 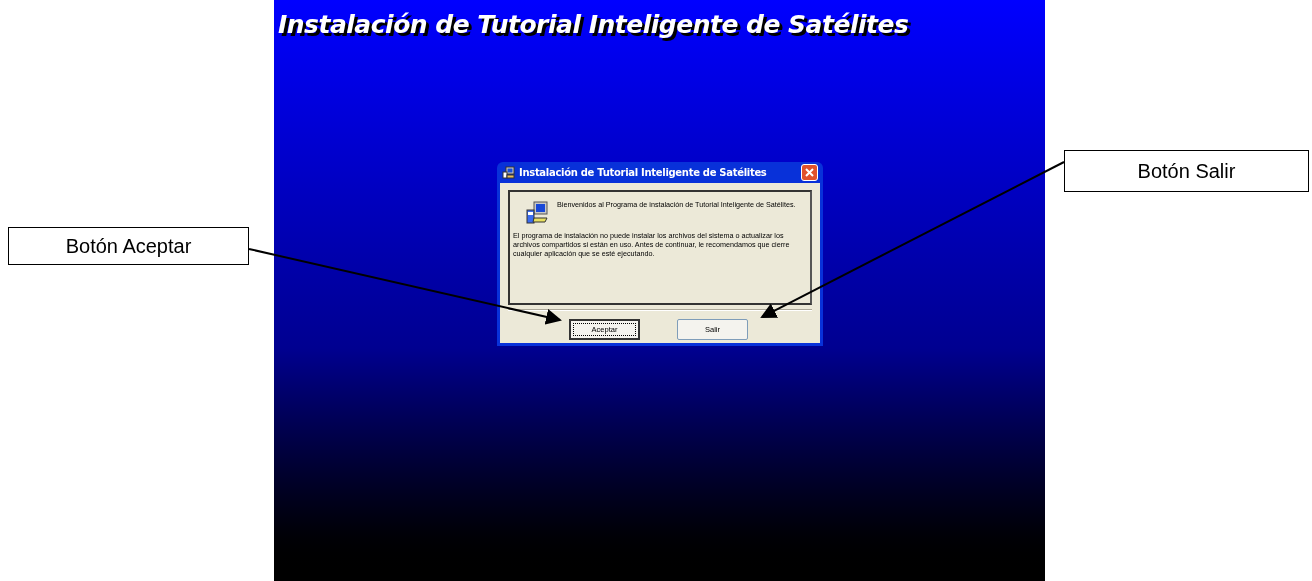 I want to click on computer-icon, so click(x=537, y=212).